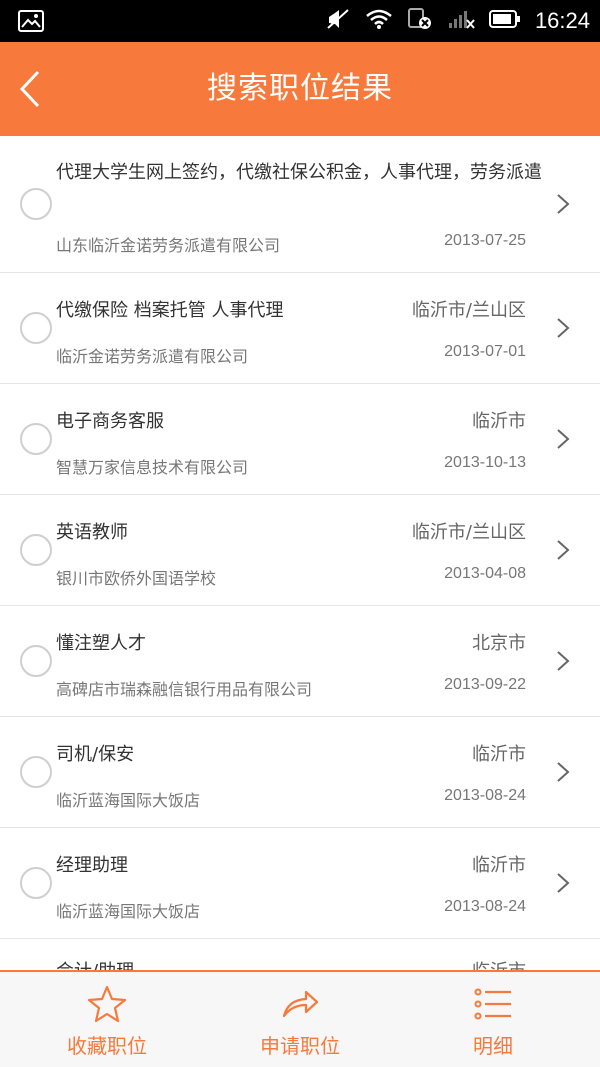 The width and height of the screenshot is (600, 1067). I want to click on image-notification-icon, so click(31, 23).